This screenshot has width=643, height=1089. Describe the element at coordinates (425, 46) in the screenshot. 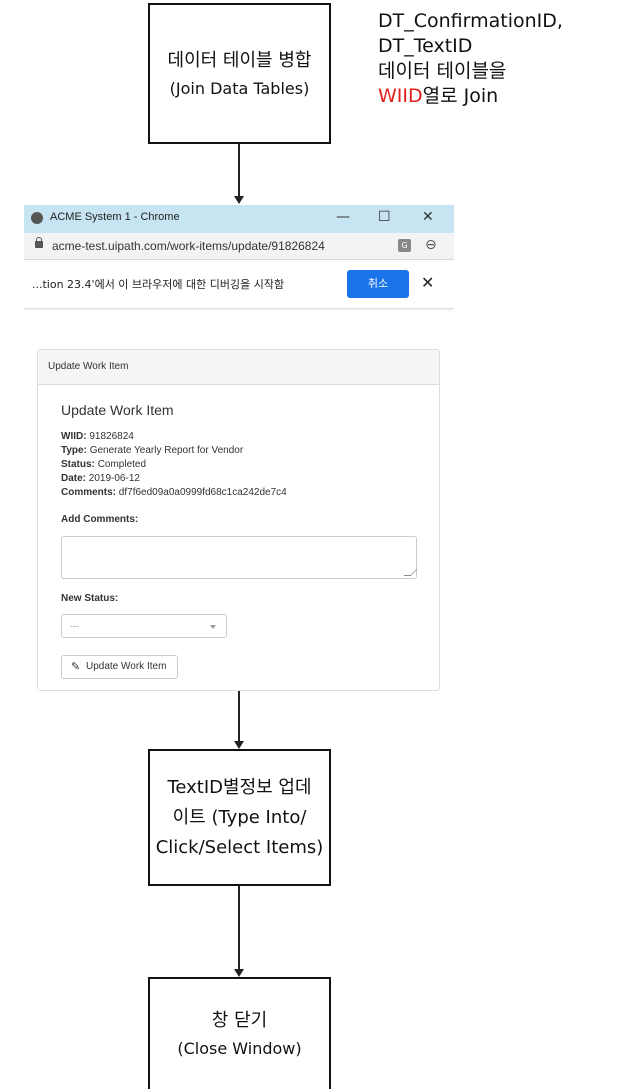

I see `annotation-line: DT_TextID` at that location.